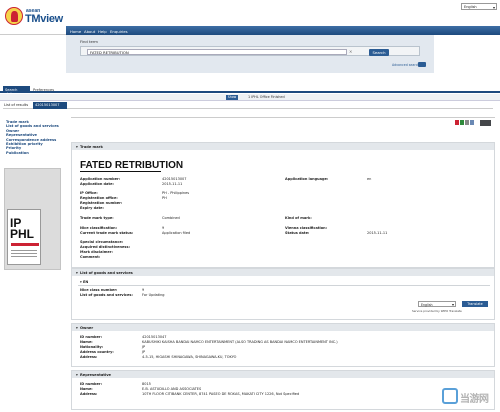 This screenshot has width=500, height=412. I want to click on translate-button: Translate, so click(475, 304).